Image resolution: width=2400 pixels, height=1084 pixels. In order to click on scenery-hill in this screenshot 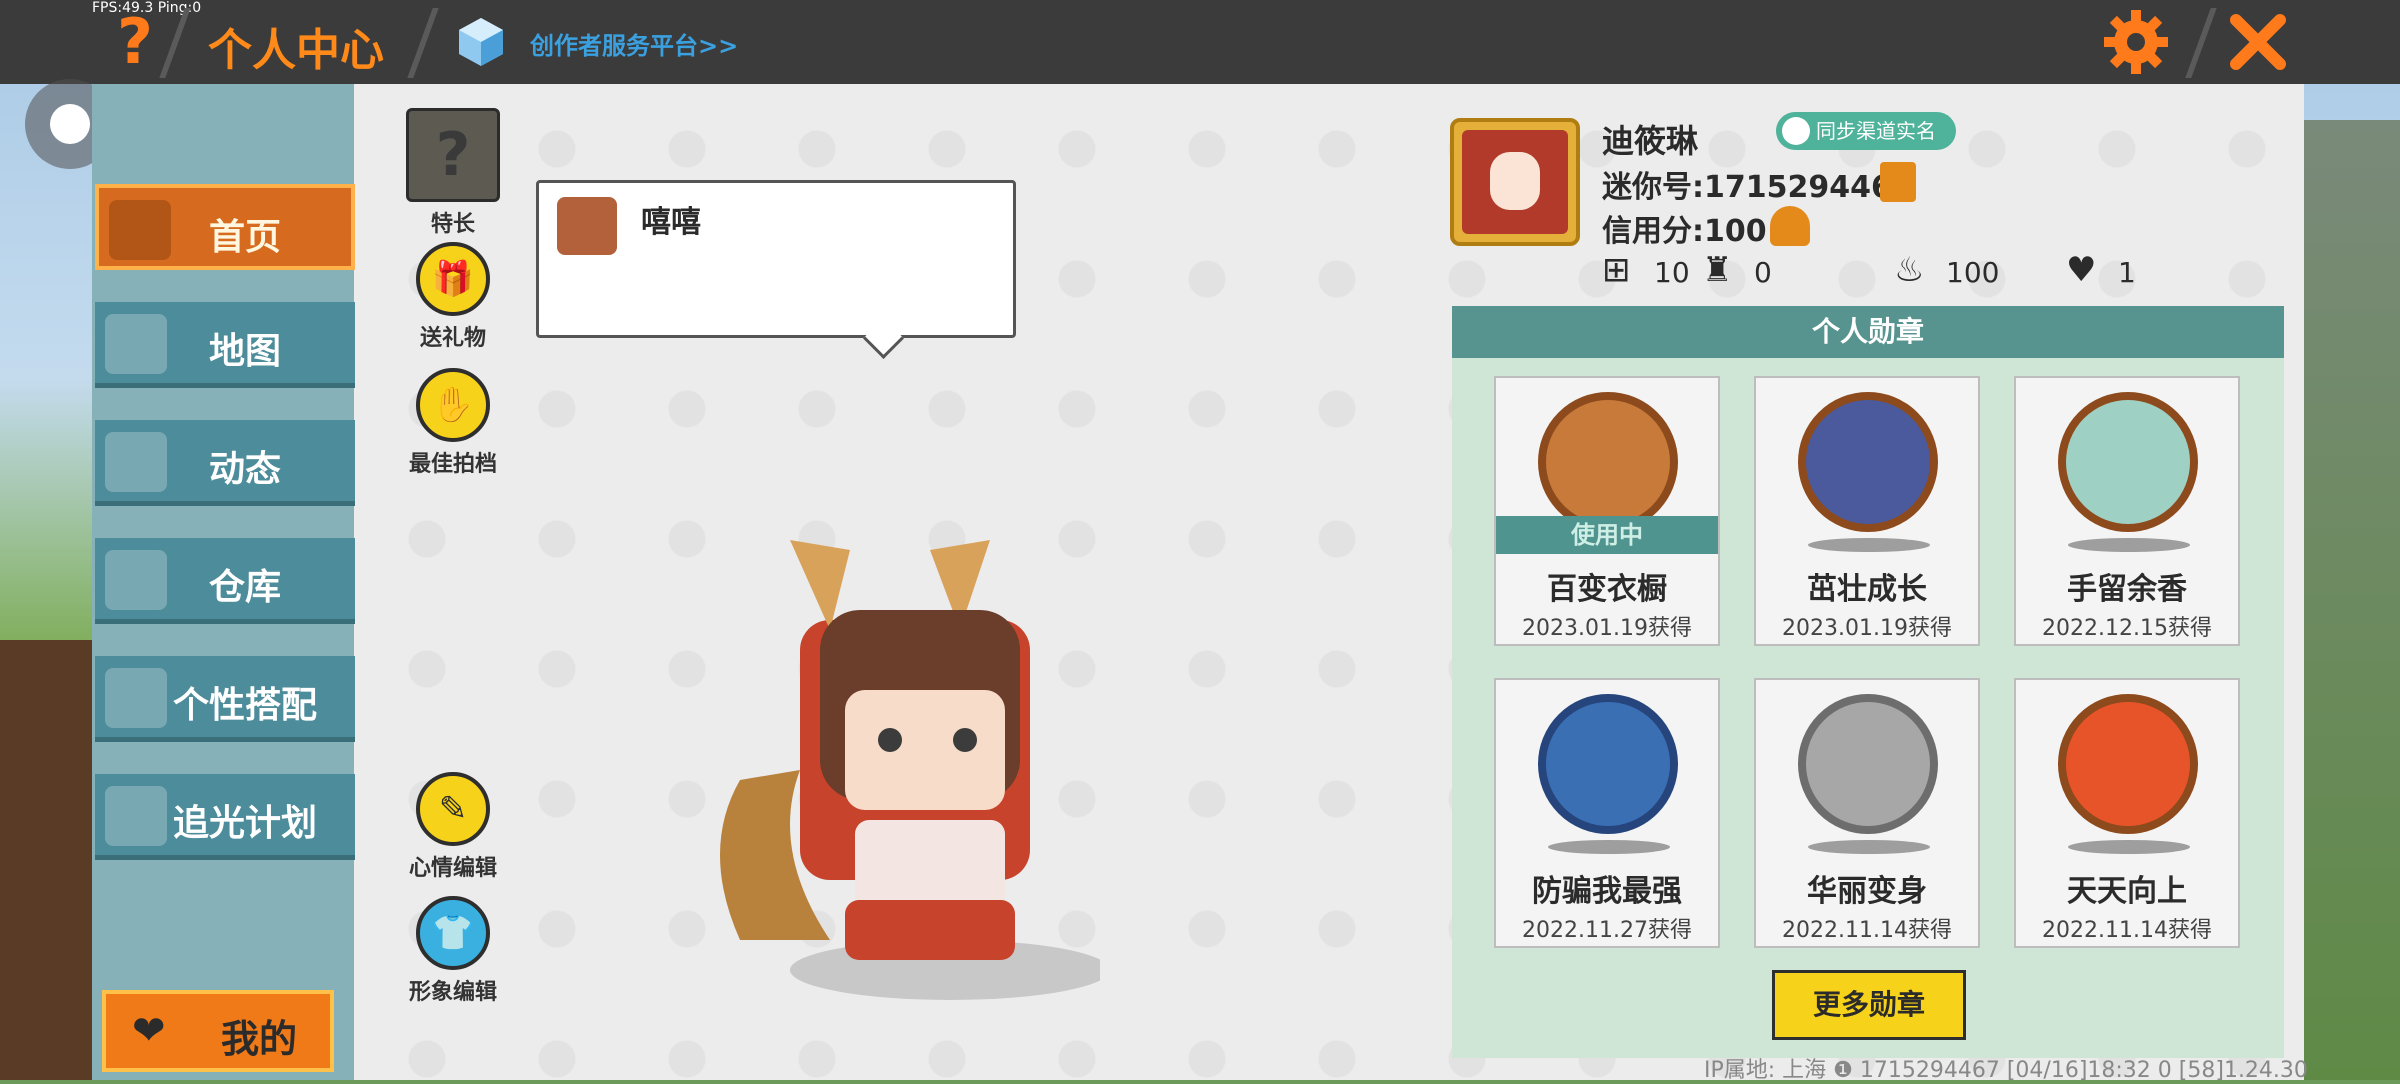, I will do `click(2350, 600)`.